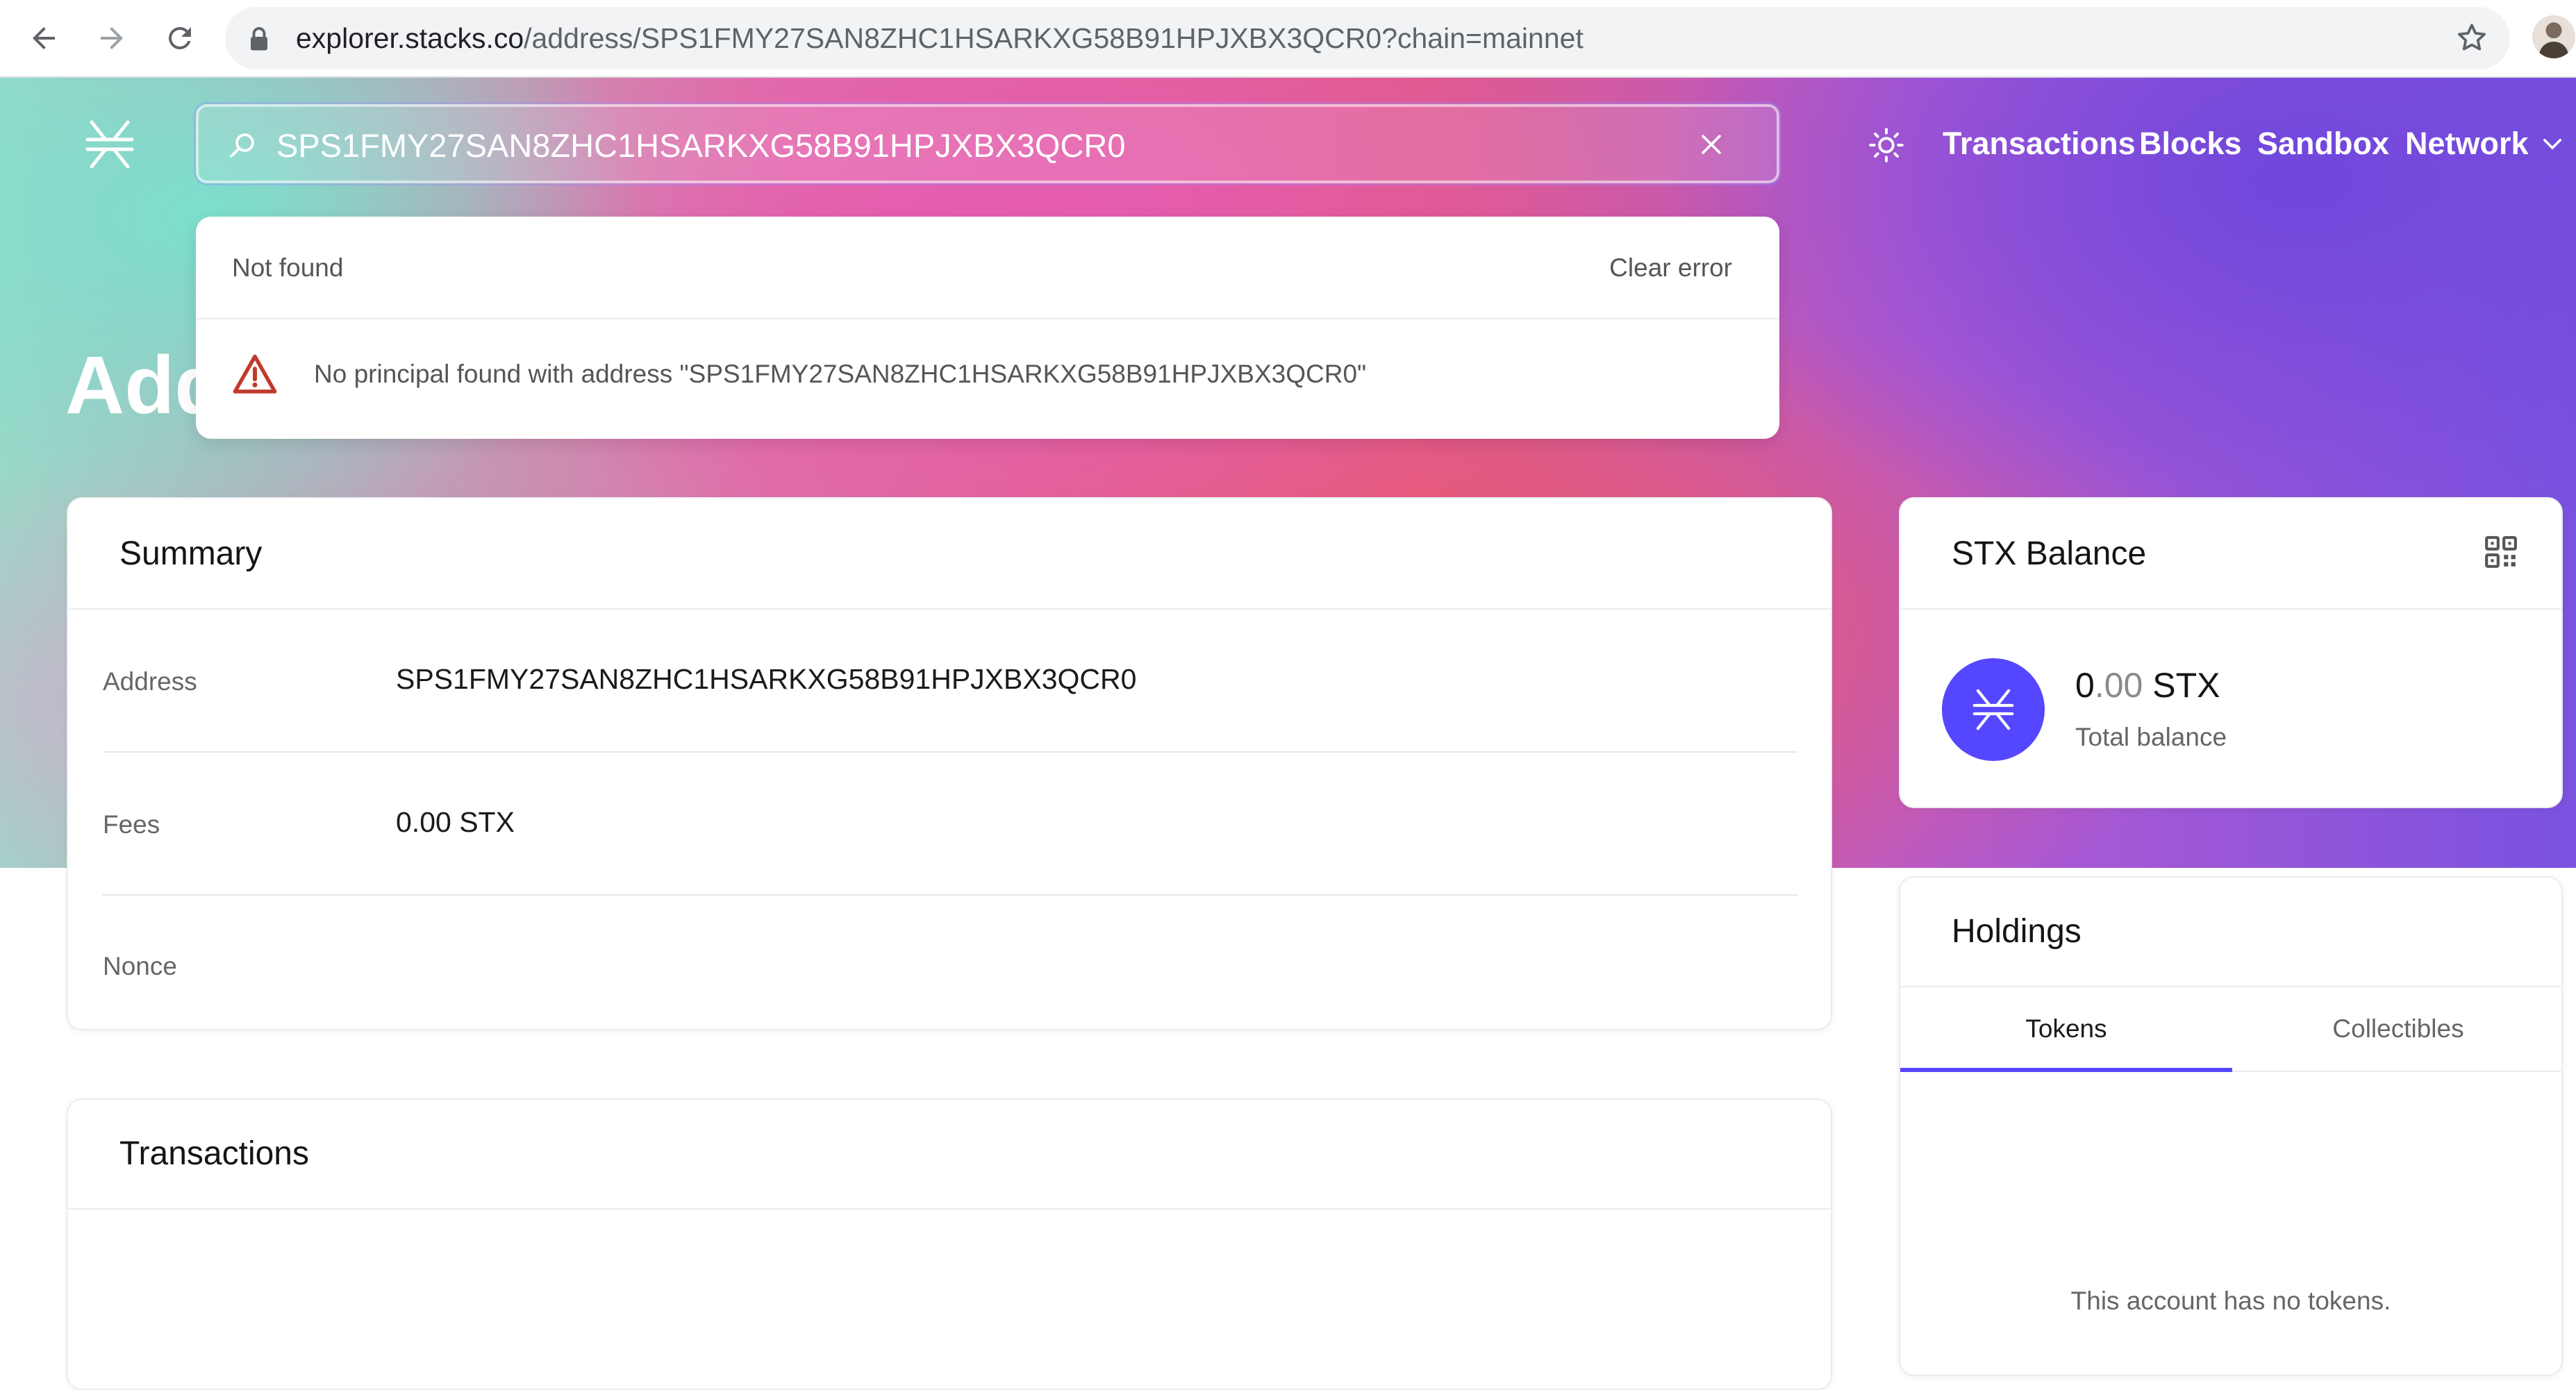 Image resolution: width=2576 pixels, height=1390 pixels. What do you see at coordinates (455, 822) in the screenshot?
I see `fees-value: 0.00 STX` at bounding box center [455, 822].